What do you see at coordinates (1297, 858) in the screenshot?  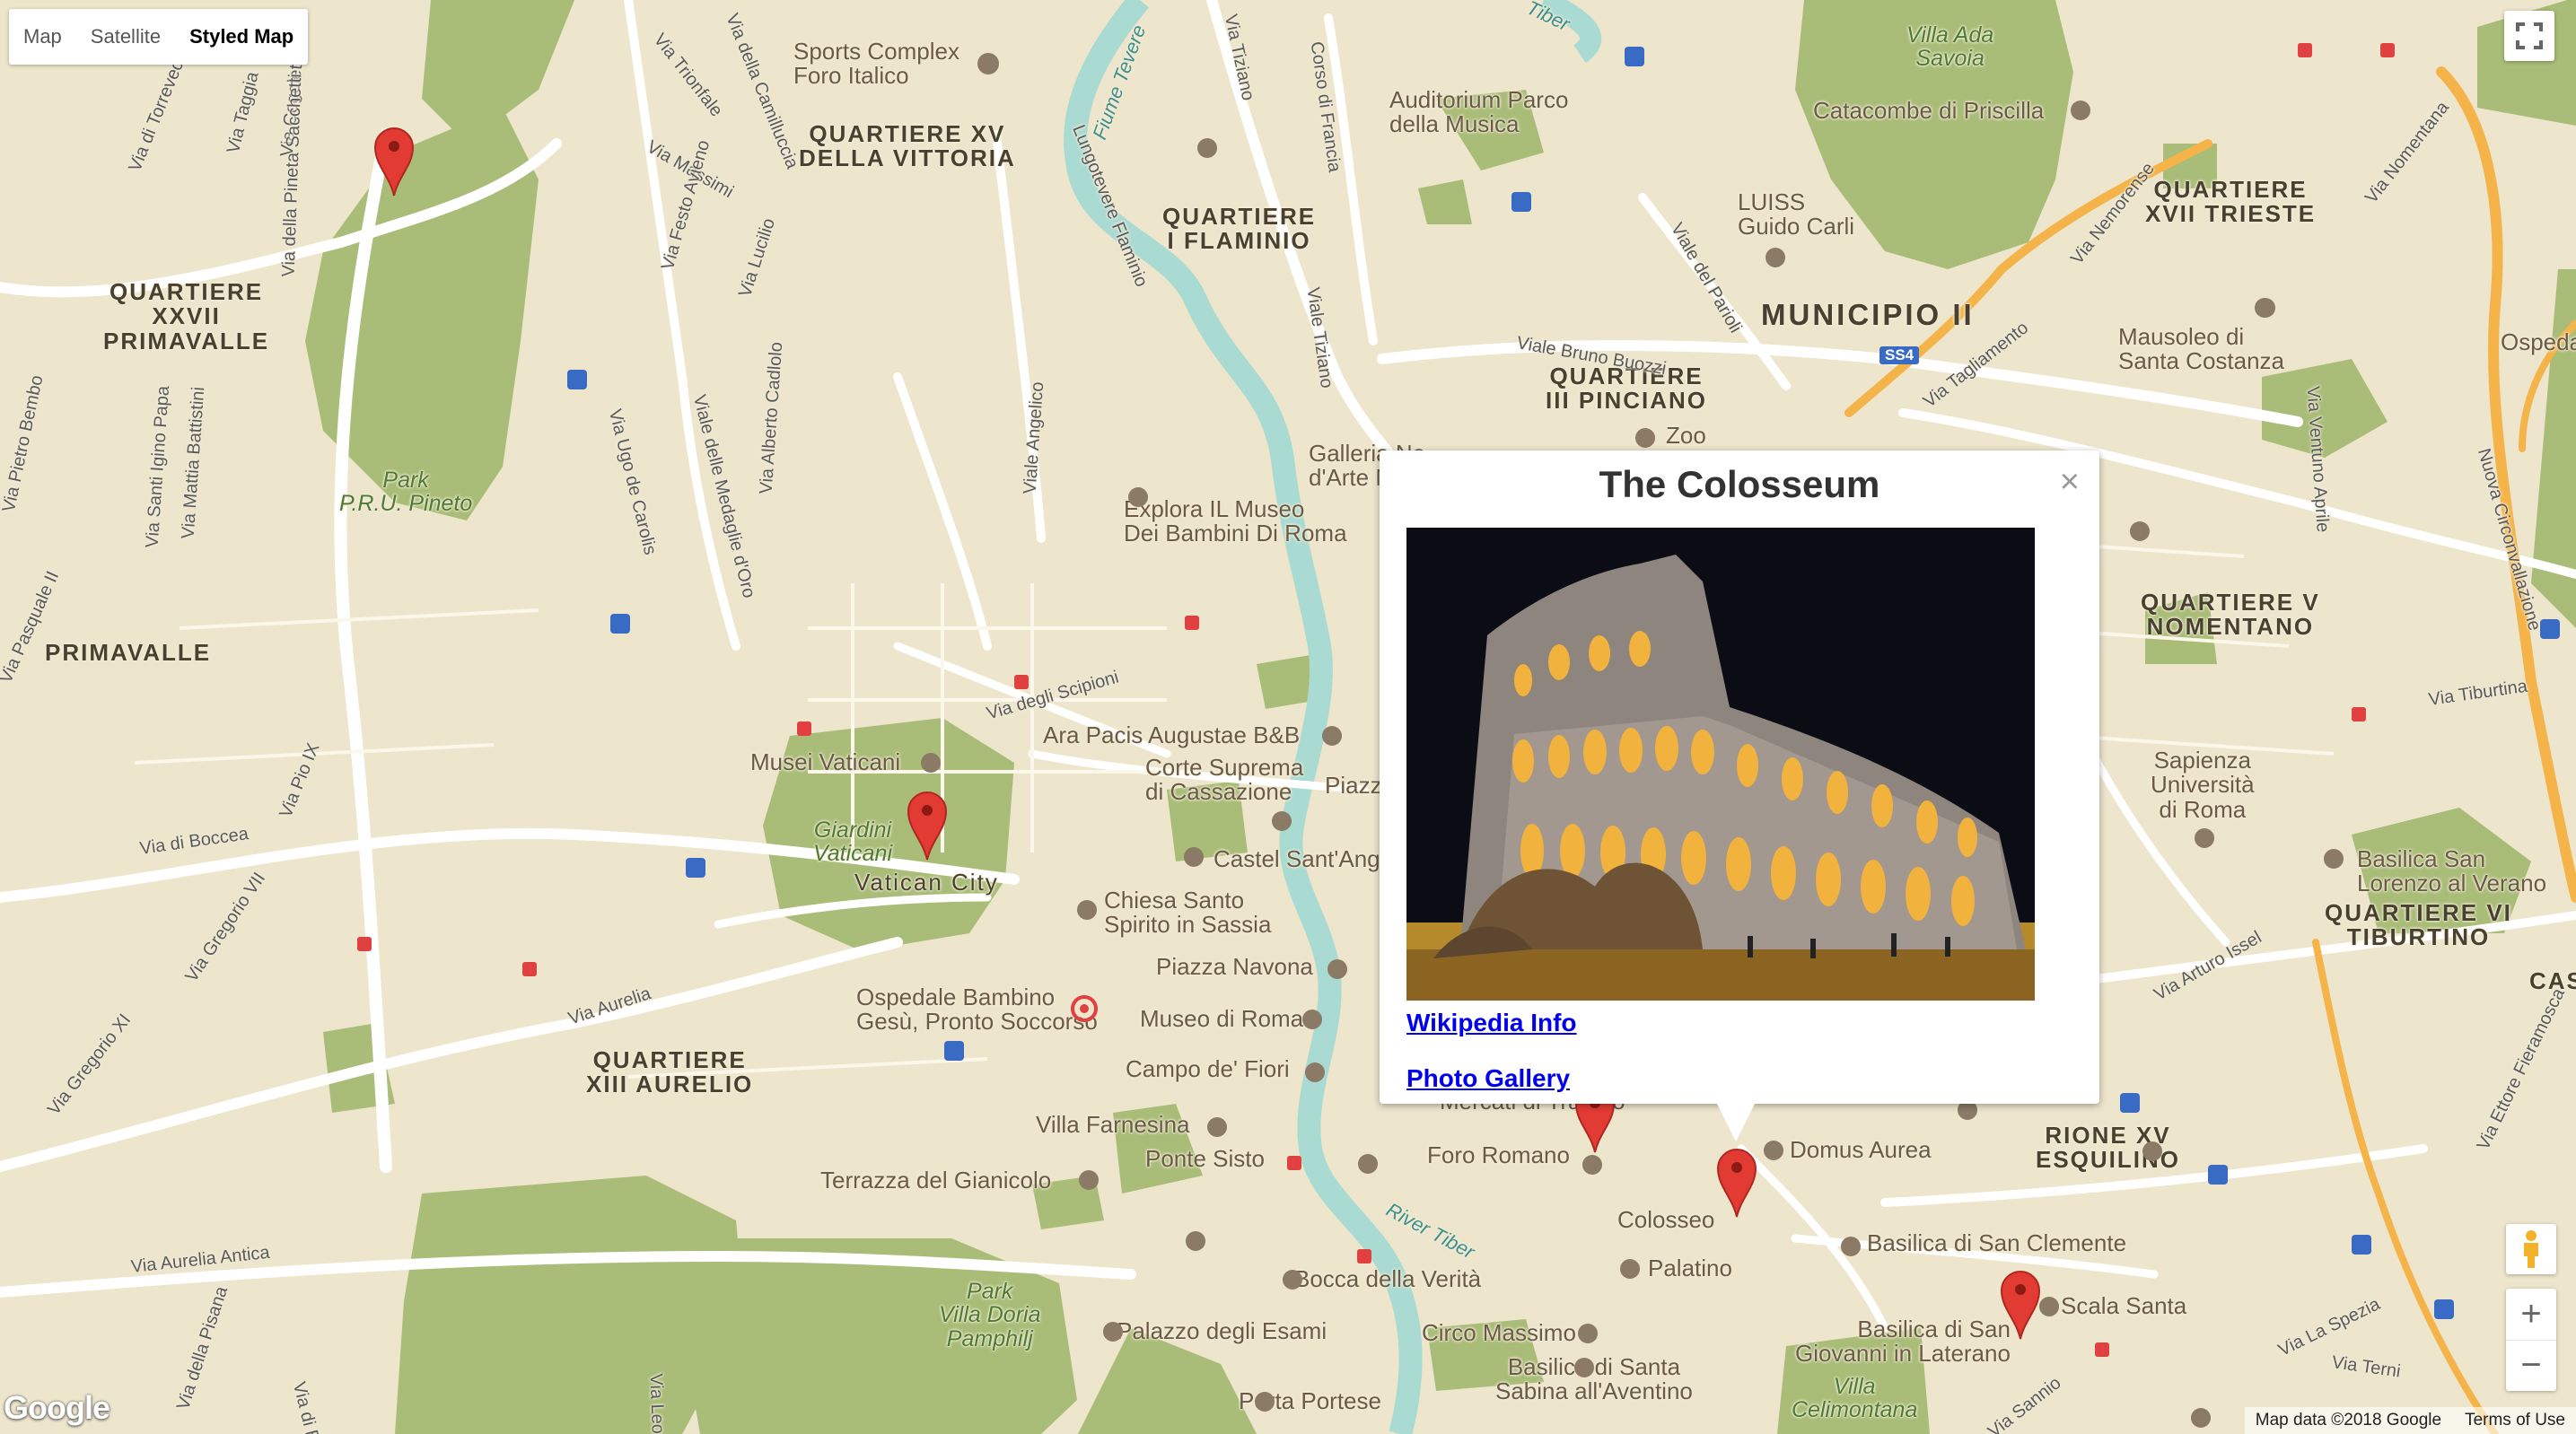 I see `place-label-castel-santangelo: Castel Sant'Ang` at bounding box center [1297, 858].